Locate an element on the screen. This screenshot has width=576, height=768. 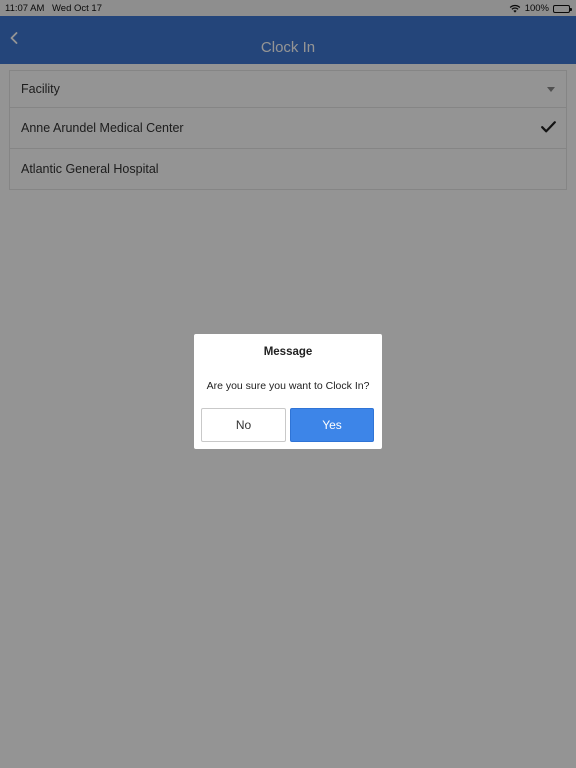
dialog-title: Message is located at coordinates (288, 352).